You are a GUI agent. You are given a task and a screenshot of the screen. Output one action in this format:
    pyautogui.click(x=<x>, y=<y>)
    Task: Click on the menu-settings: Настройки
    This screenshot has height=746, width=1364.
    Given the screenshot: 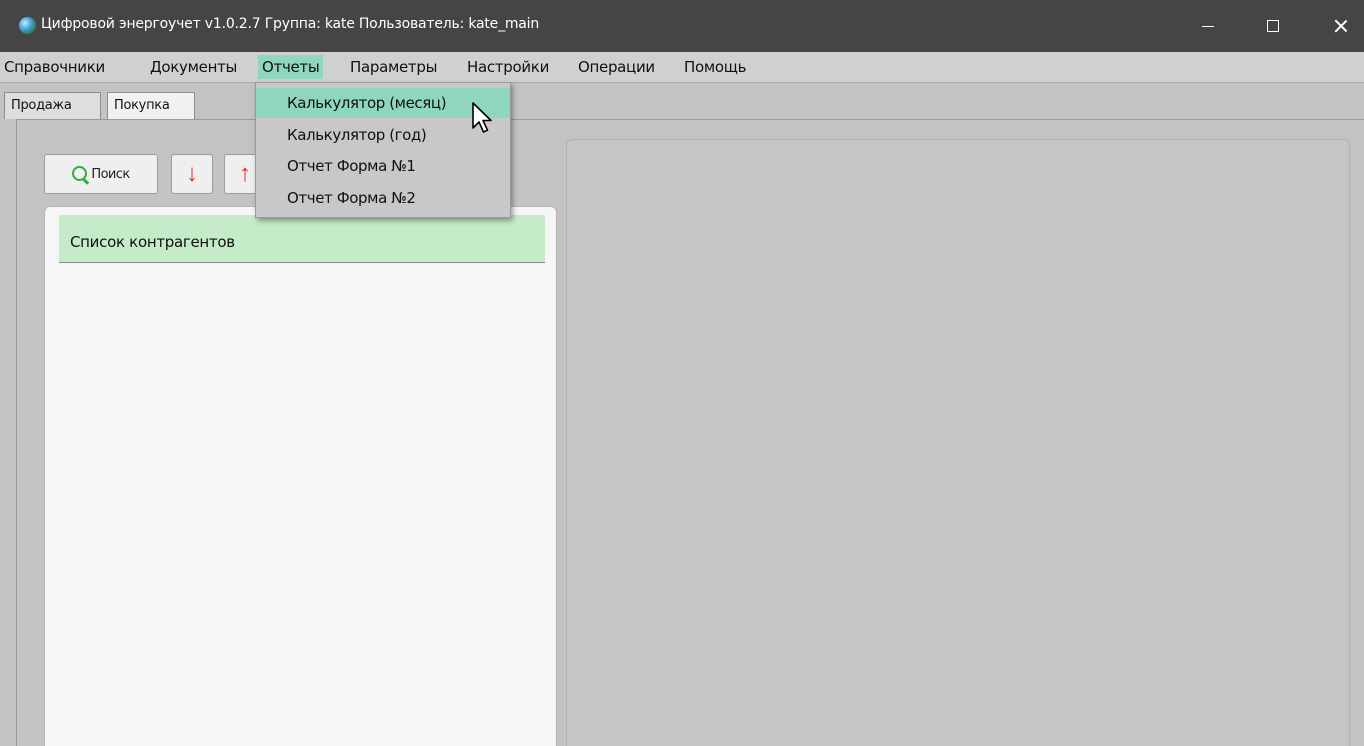 What is the action you would take?
    pyautogui.click(x=508, y=67)
    